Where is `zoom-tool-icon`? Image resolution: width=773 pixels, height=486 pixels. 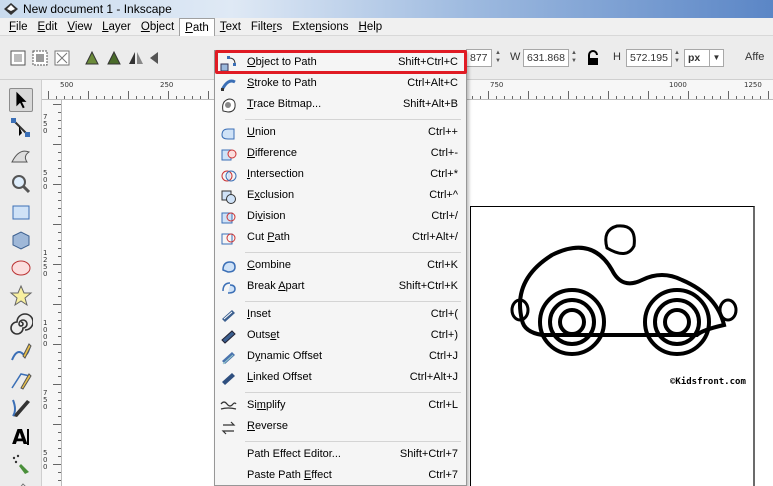 zoom-tool-icon is located at coordinates (21, 184).